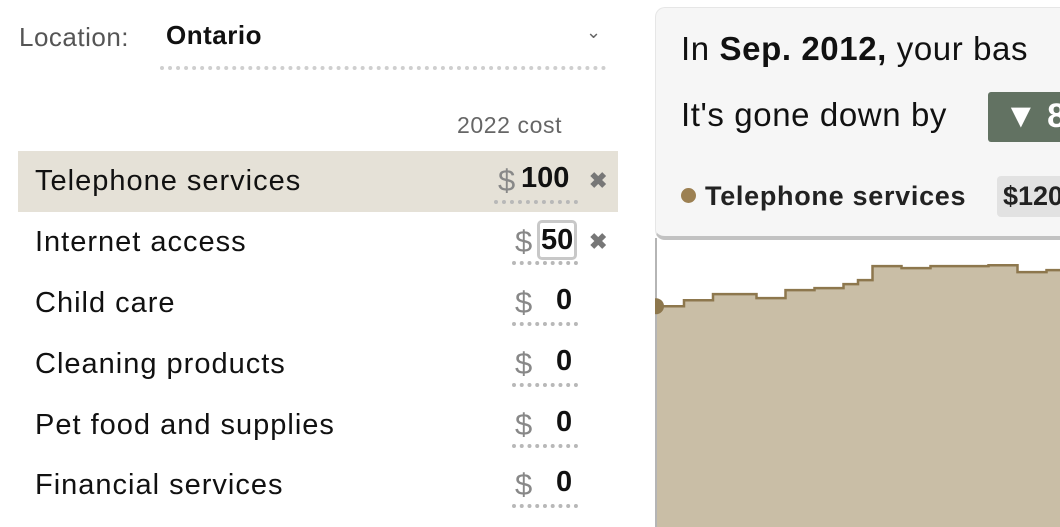 Image resolution: width=1060 pixels, height=527 pixels. Describe the element at coordinates (545, 178) in the screenshot. I see `cost-input: 100` at that location.